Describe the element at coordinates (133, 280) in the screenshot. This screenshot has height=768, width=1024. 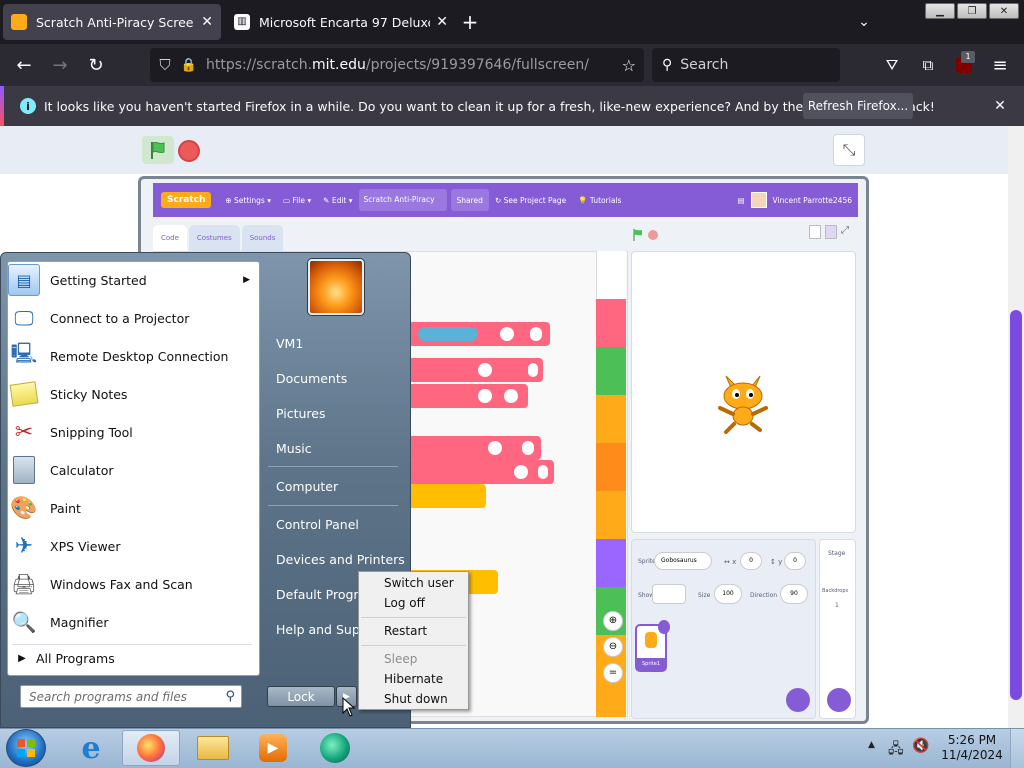
I see `program-getting-started: ▤ Getting Started ▶` at that location.